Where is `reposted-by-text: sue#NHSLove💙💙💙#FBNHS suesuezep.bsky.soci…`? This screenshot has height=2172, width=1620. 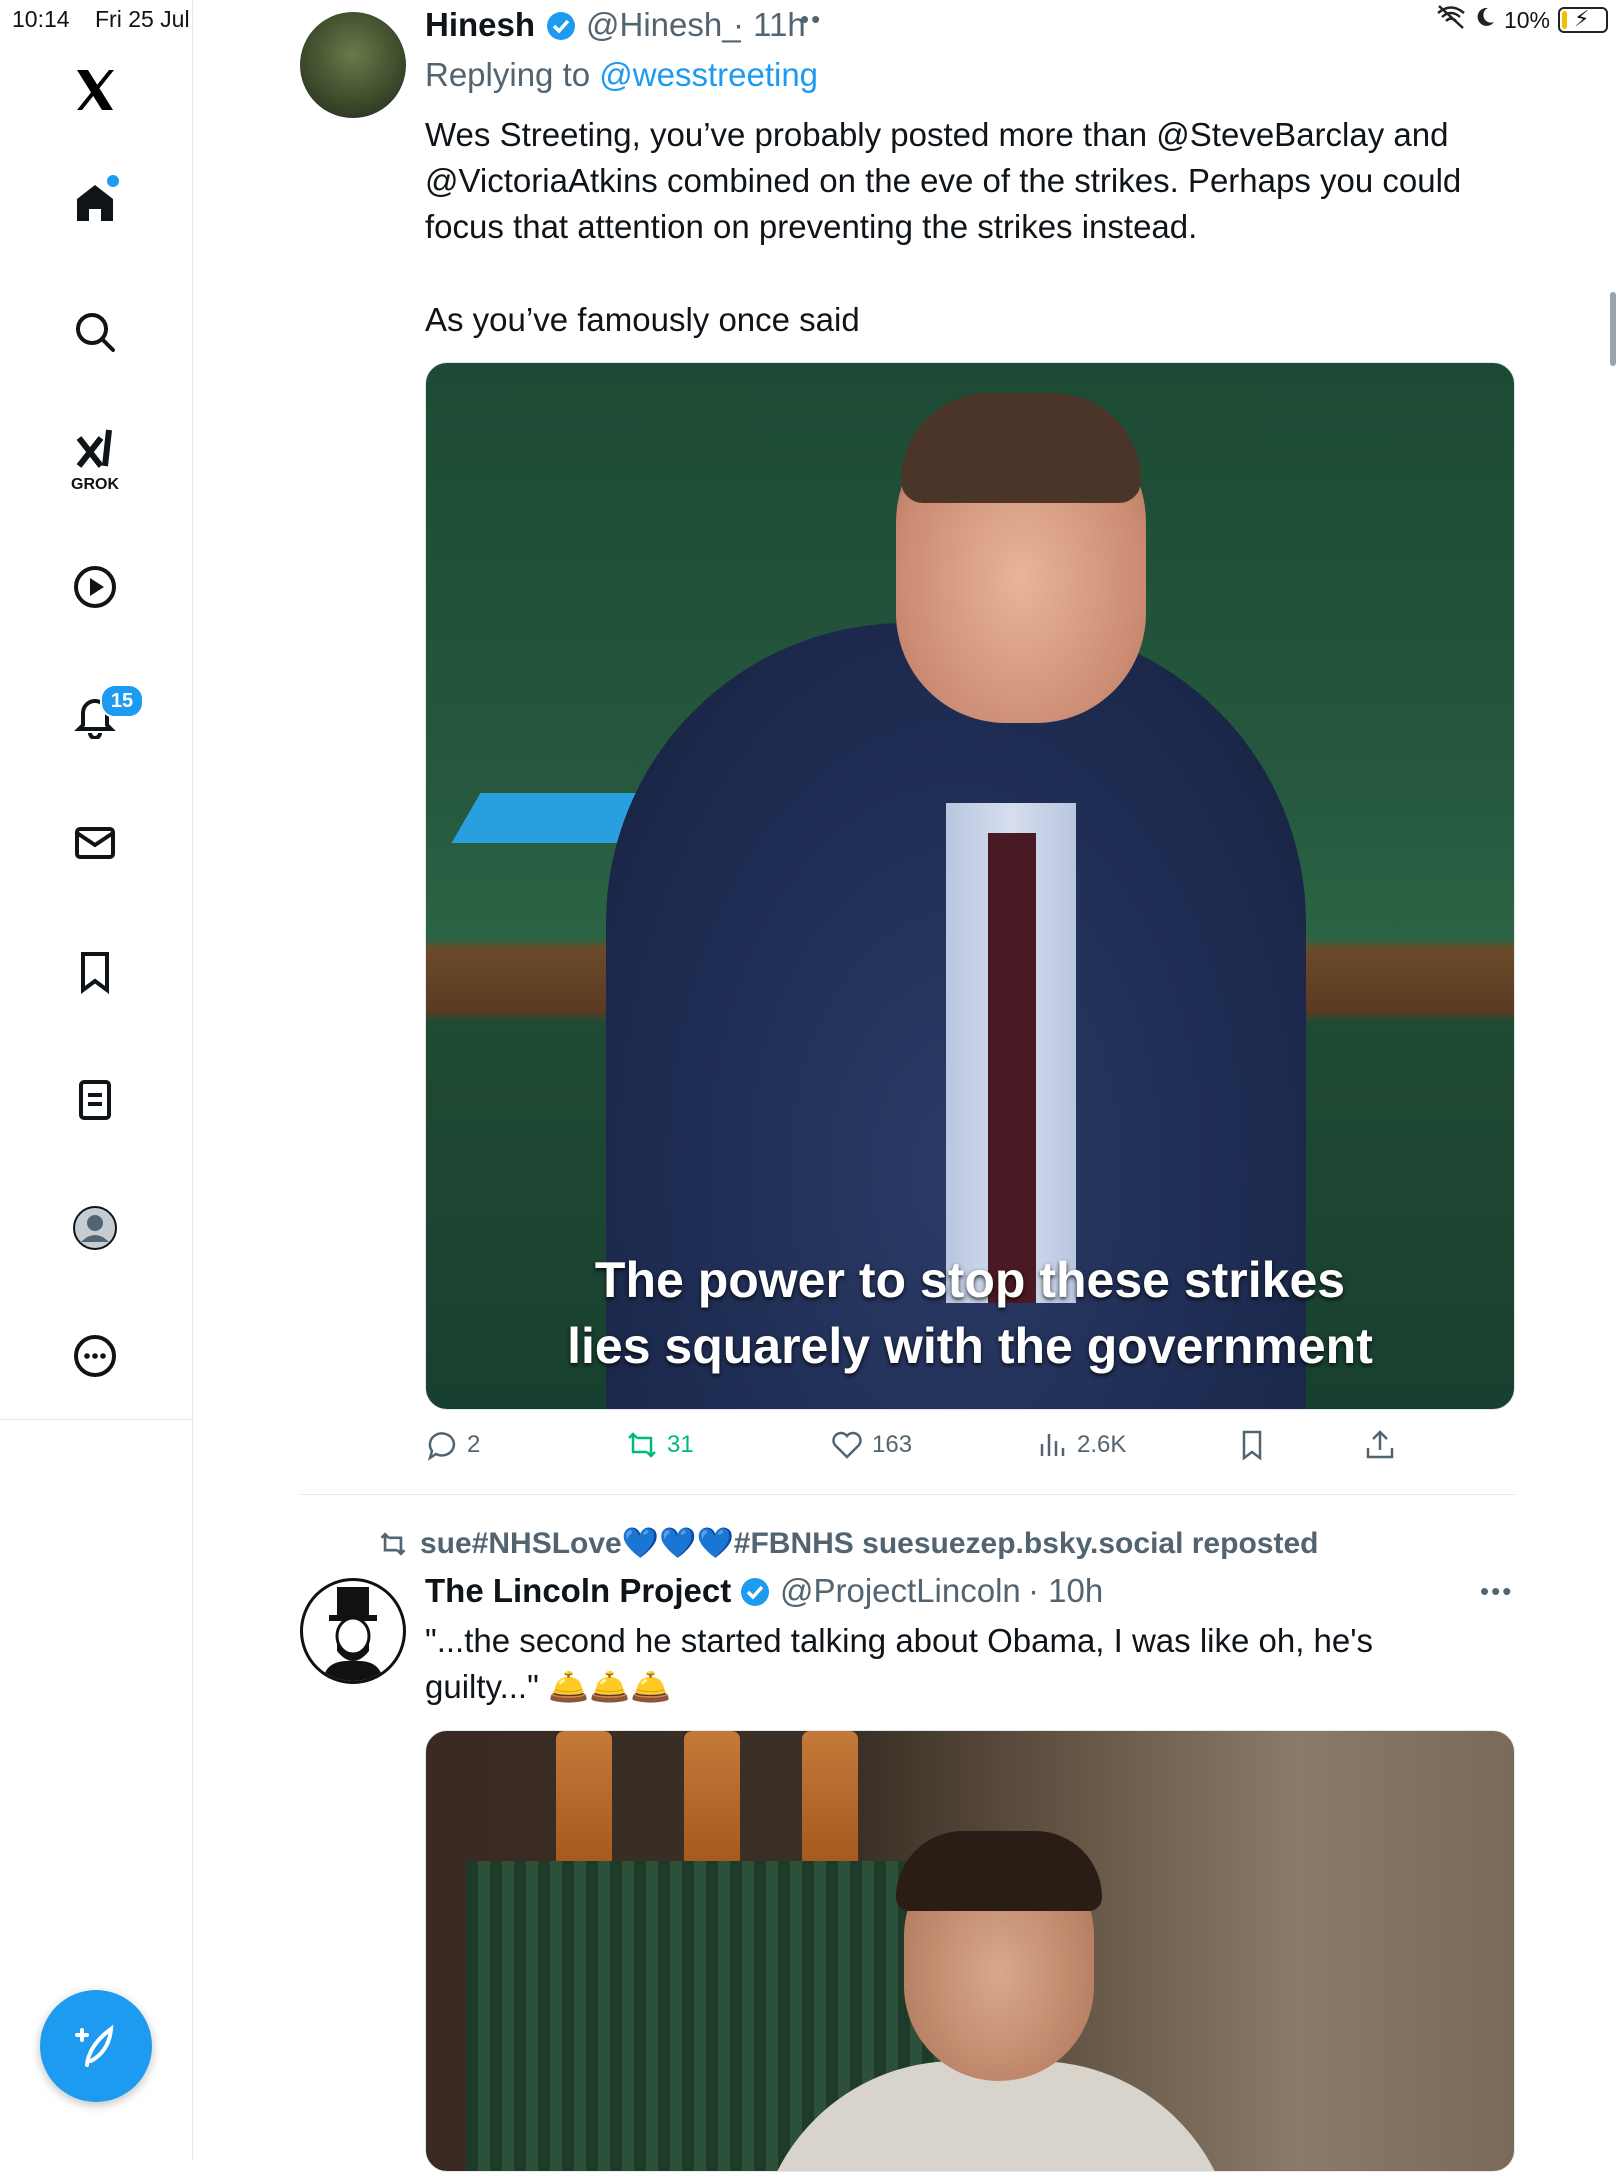
reposted-by-text: sue#NHSLove💙💙💙#FBNHS suesuezep.bsky.soci… is located at coordinates (869, 1543).